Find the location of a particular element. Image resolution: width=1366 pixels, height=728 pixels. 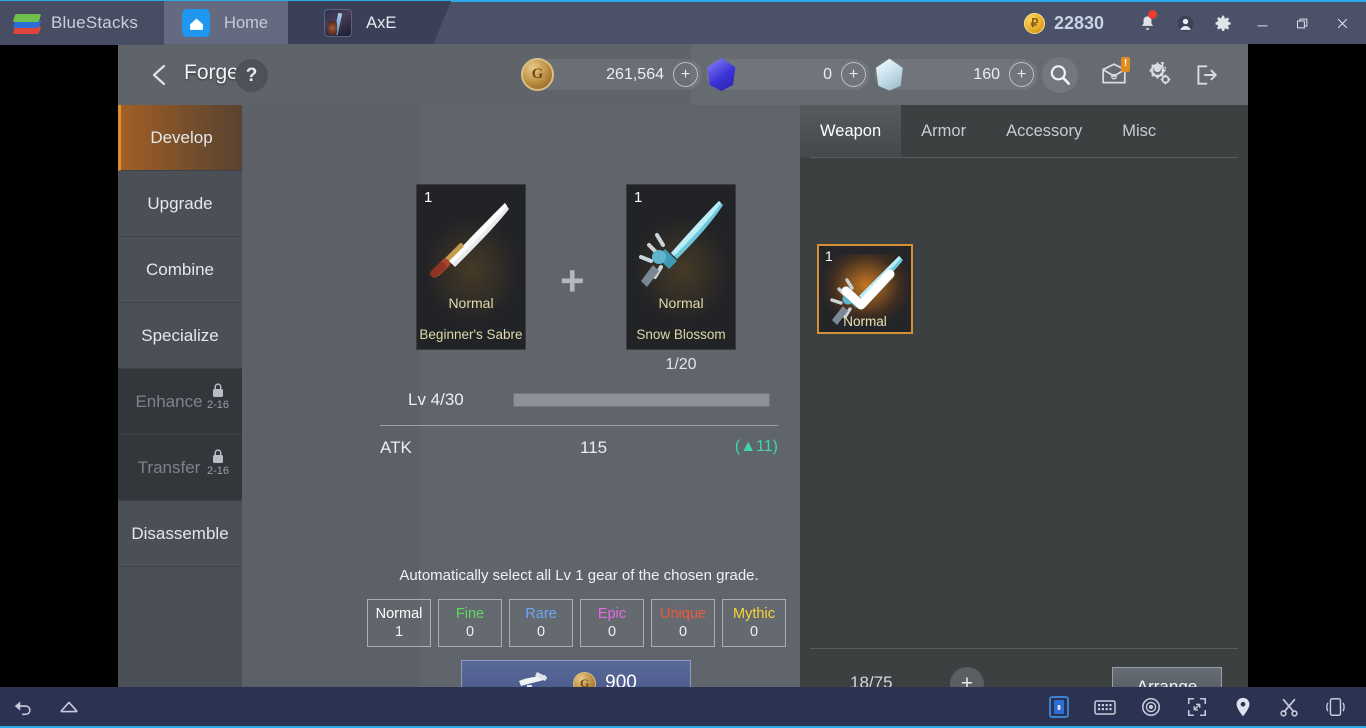

tab-axe: AxE is located at coordinates (370, 23).